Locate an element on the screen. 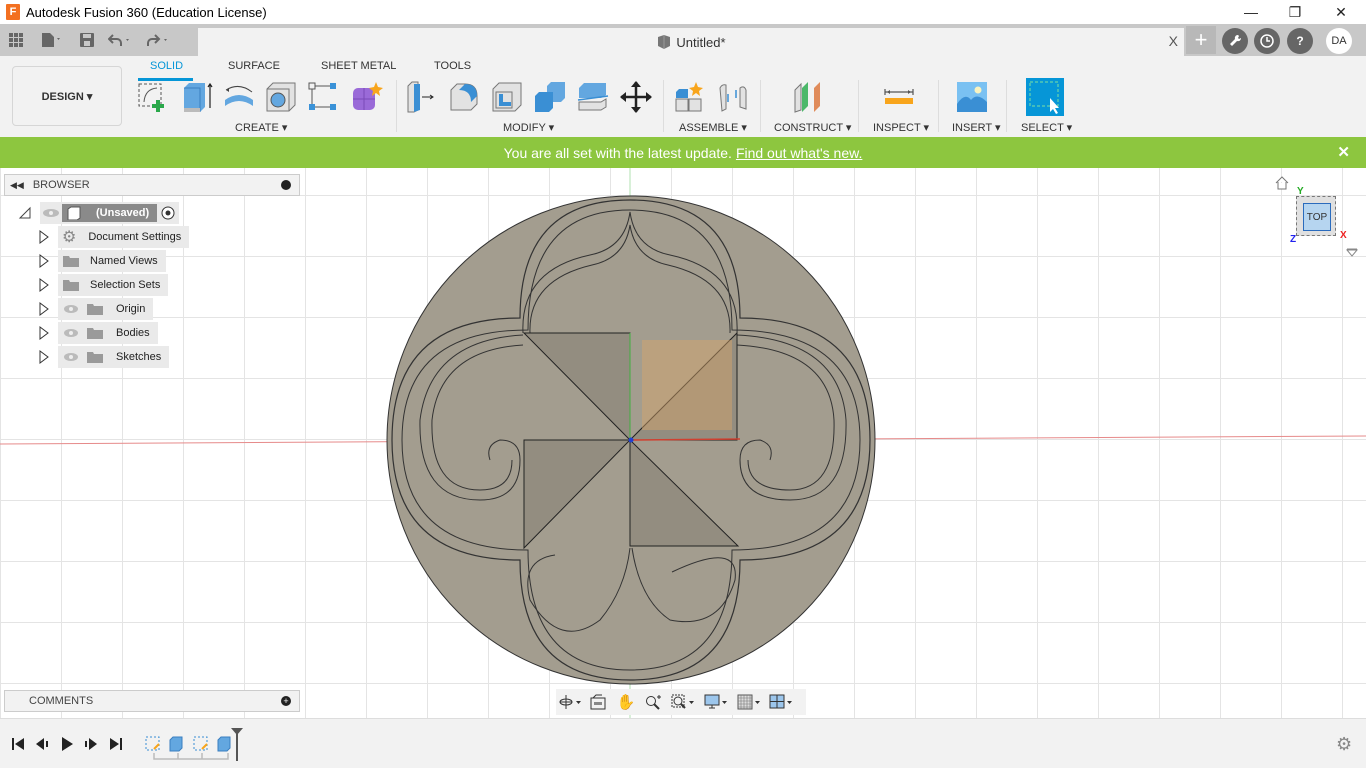 This screenshot has height=768, width=1366. close-banner-button: ✕ is located at coordinates (1343, 152).